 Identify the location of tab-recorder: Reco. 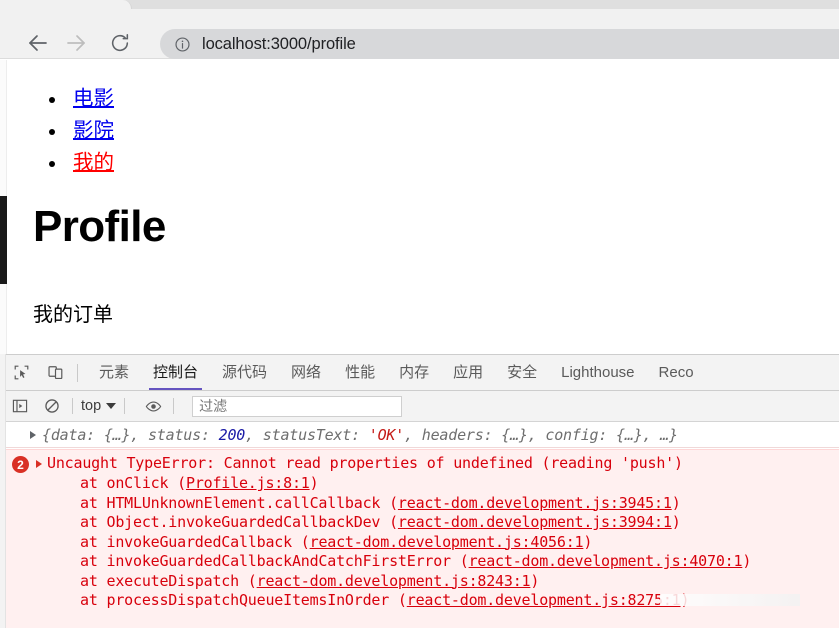
(676, 372).